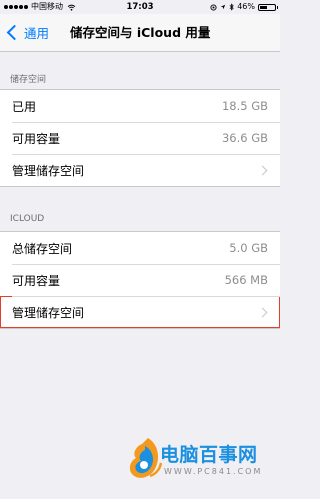  I want to click on available-row: 可用容量 36.6 GB, so click(140, 138).